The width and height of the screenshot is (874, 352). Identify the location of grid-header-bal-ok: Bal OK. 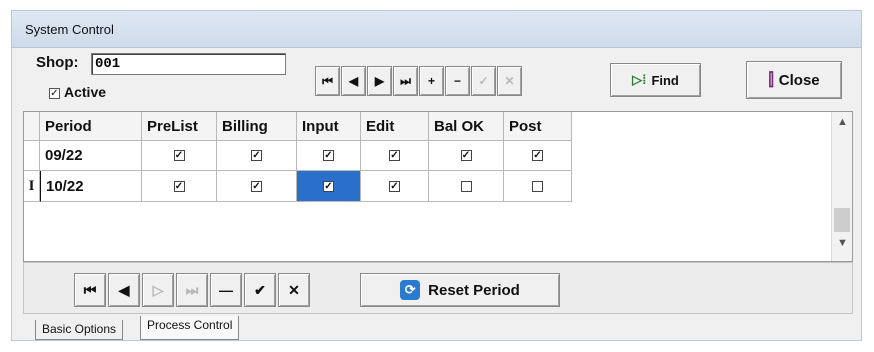
(466, 126).